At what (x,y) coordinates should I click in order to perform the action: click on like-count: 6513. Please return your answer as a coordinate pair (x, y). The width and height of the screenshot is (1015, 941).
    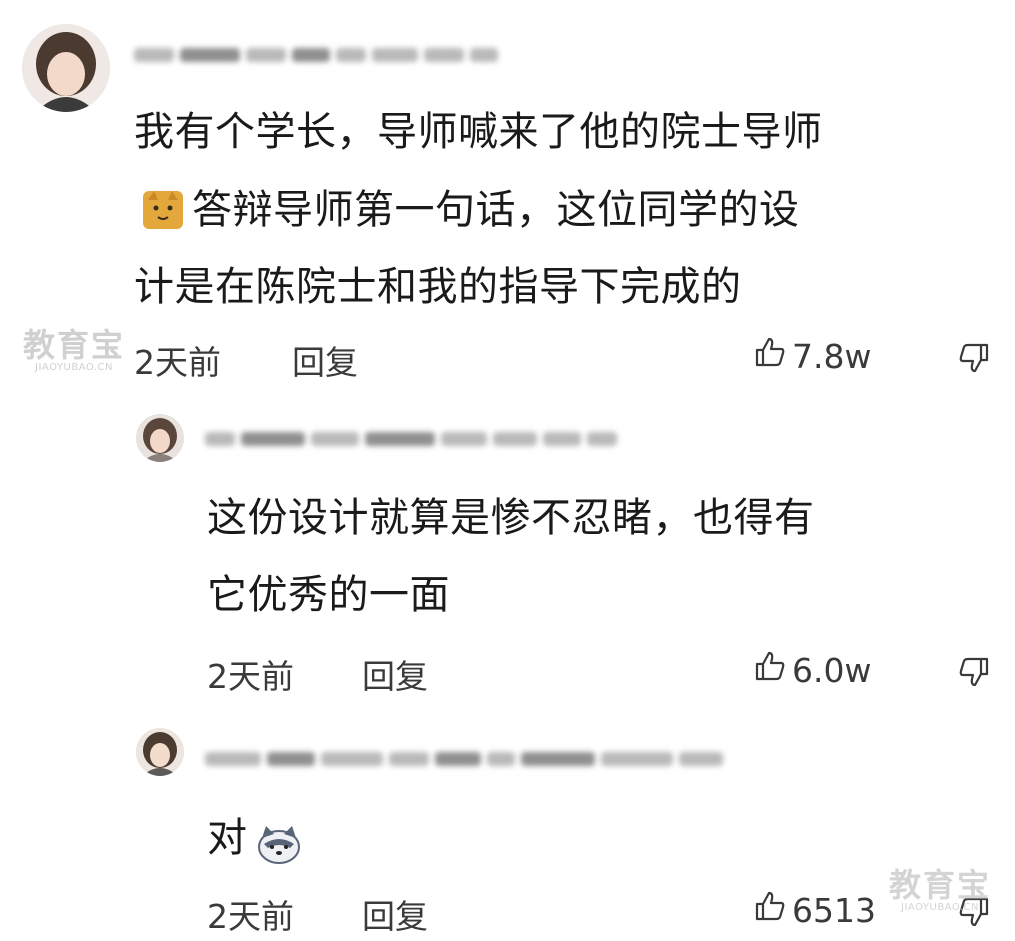
    Looking at the image, I should click on (834, 910).